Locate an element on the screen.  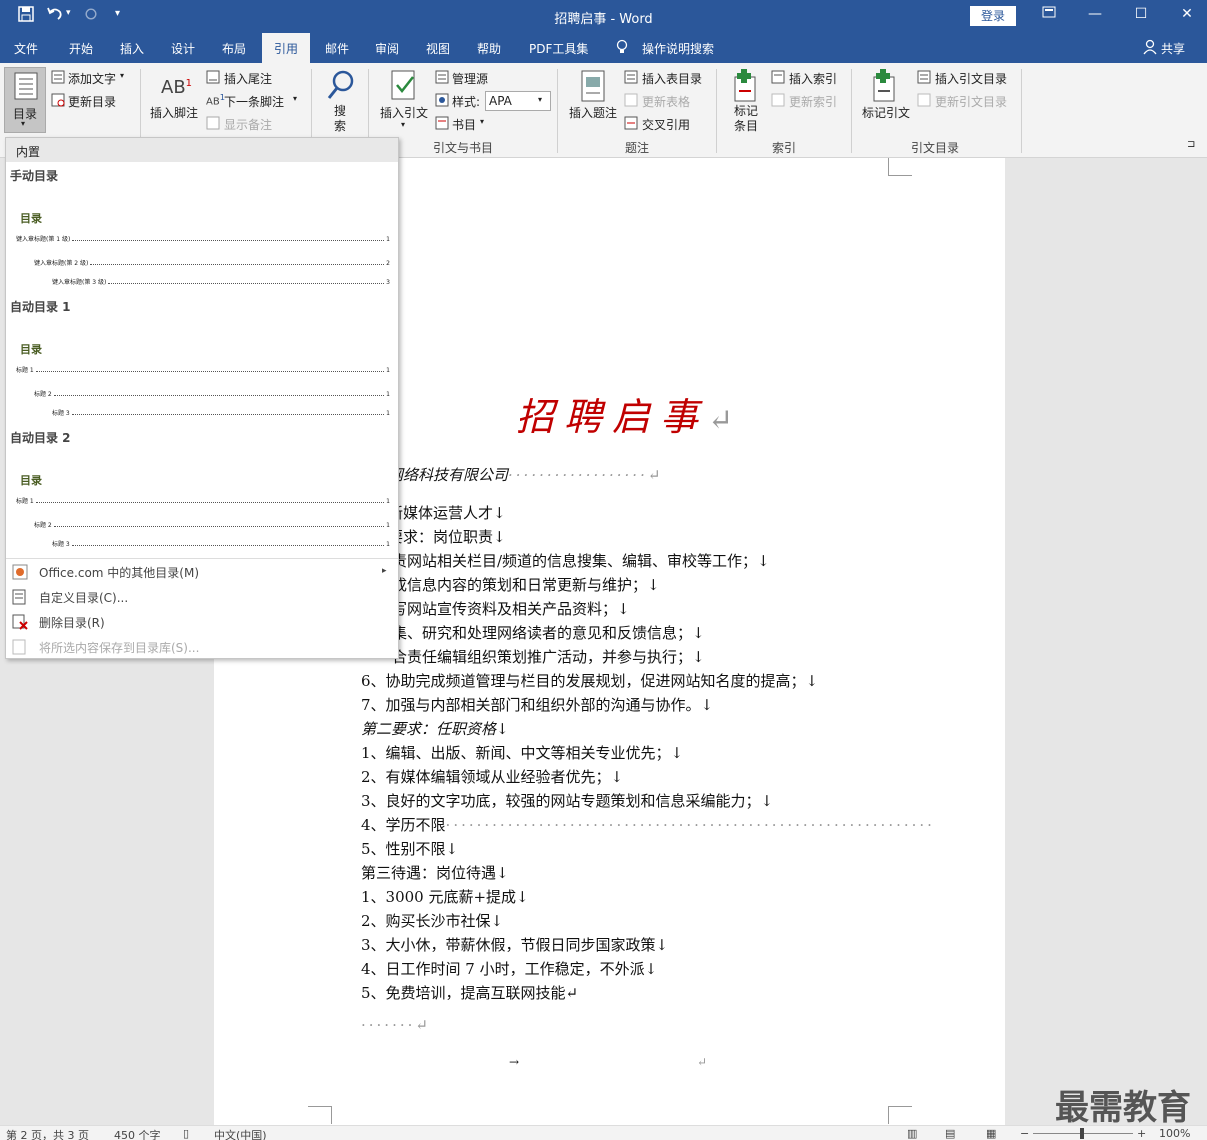
doc-line: 合责任编辑组织策划推广活动，并参与执行；↓ is located at coordinates (548, 657).